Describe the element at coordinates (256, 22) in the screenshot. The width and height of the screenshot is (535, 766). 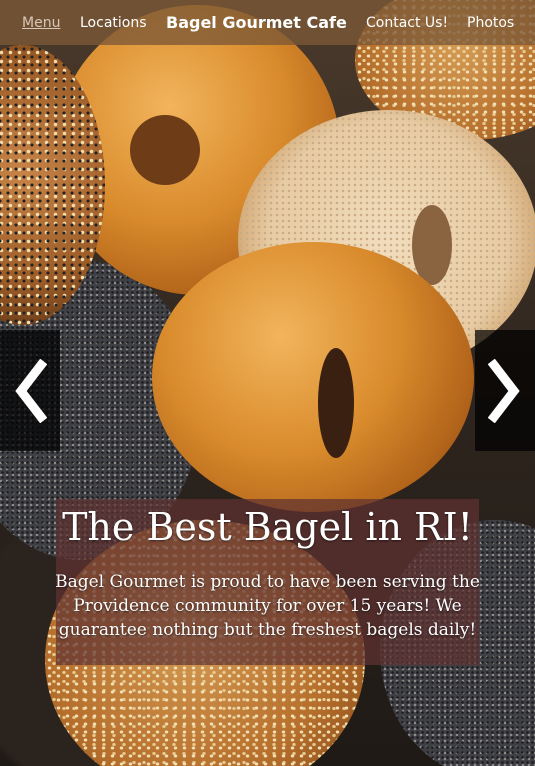
I see `brand-title: Bagel Gourmet Cafe` at that location.